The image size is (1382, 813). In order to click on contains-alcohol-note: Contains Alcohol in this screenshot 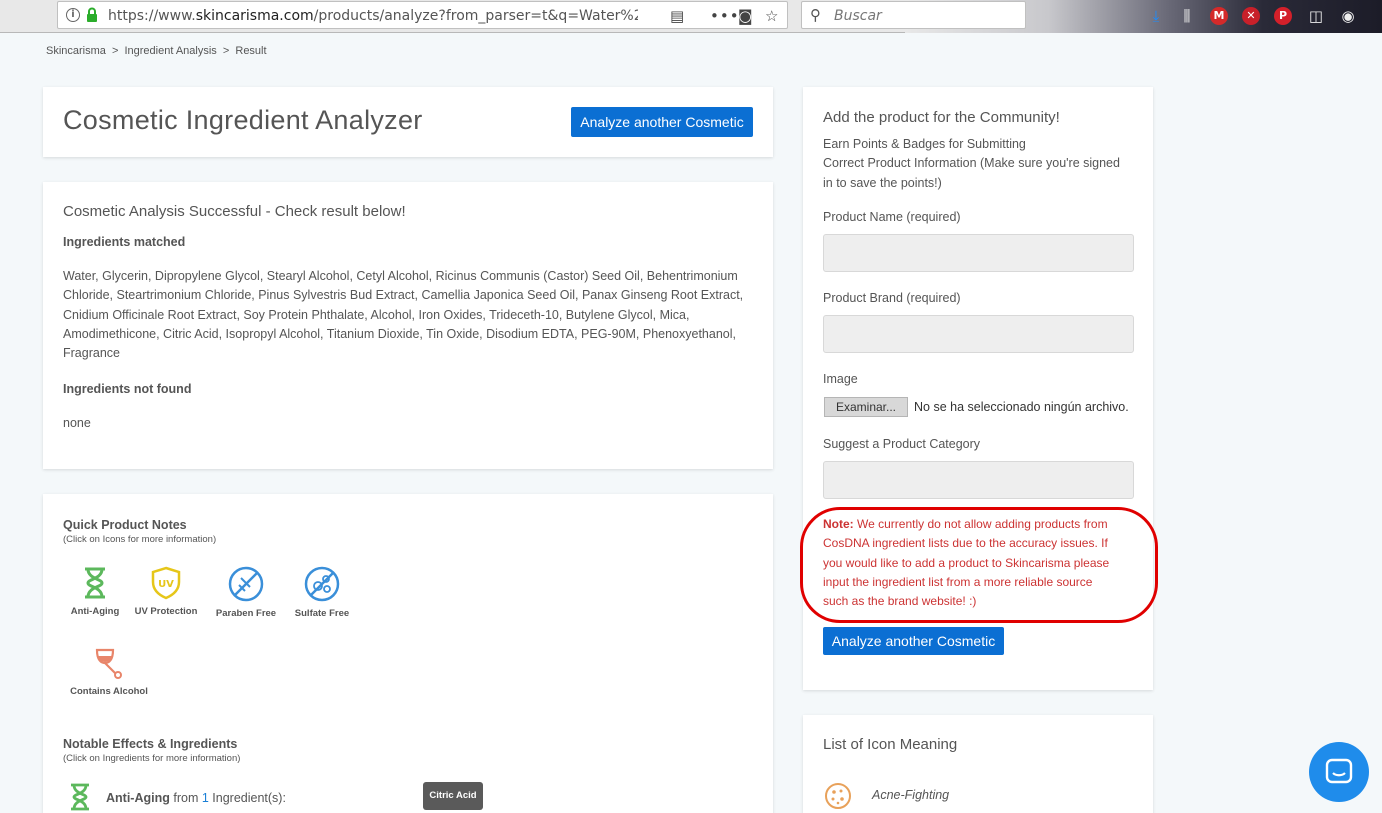, I will do `click(109, 671)`.